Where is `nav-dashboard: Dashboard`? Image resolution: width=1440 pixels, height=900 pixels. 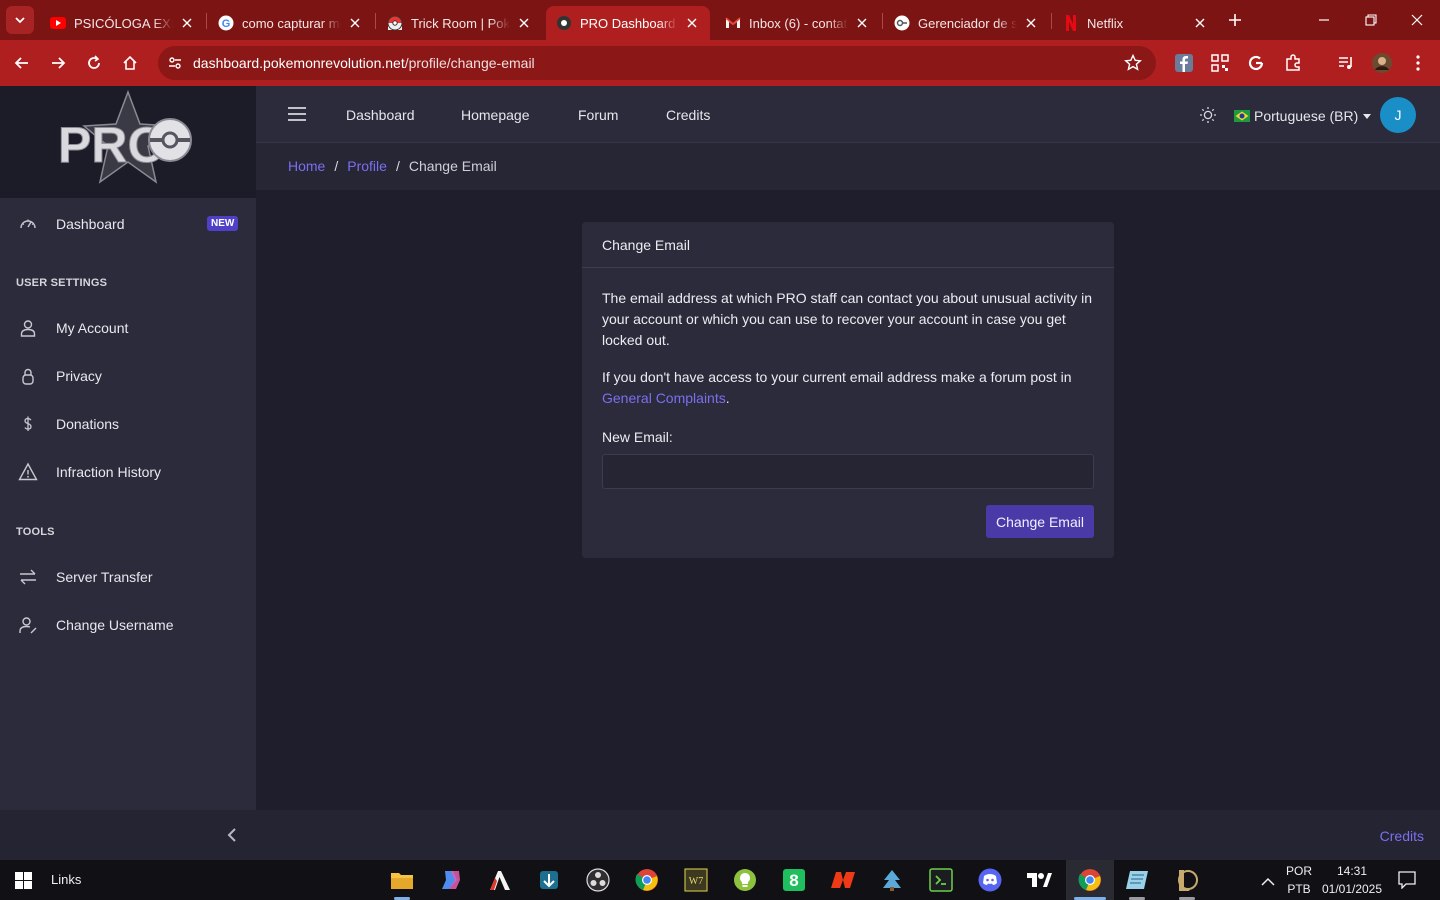
nav-dashboard: Dashboard is located at coordinates (380, 115).